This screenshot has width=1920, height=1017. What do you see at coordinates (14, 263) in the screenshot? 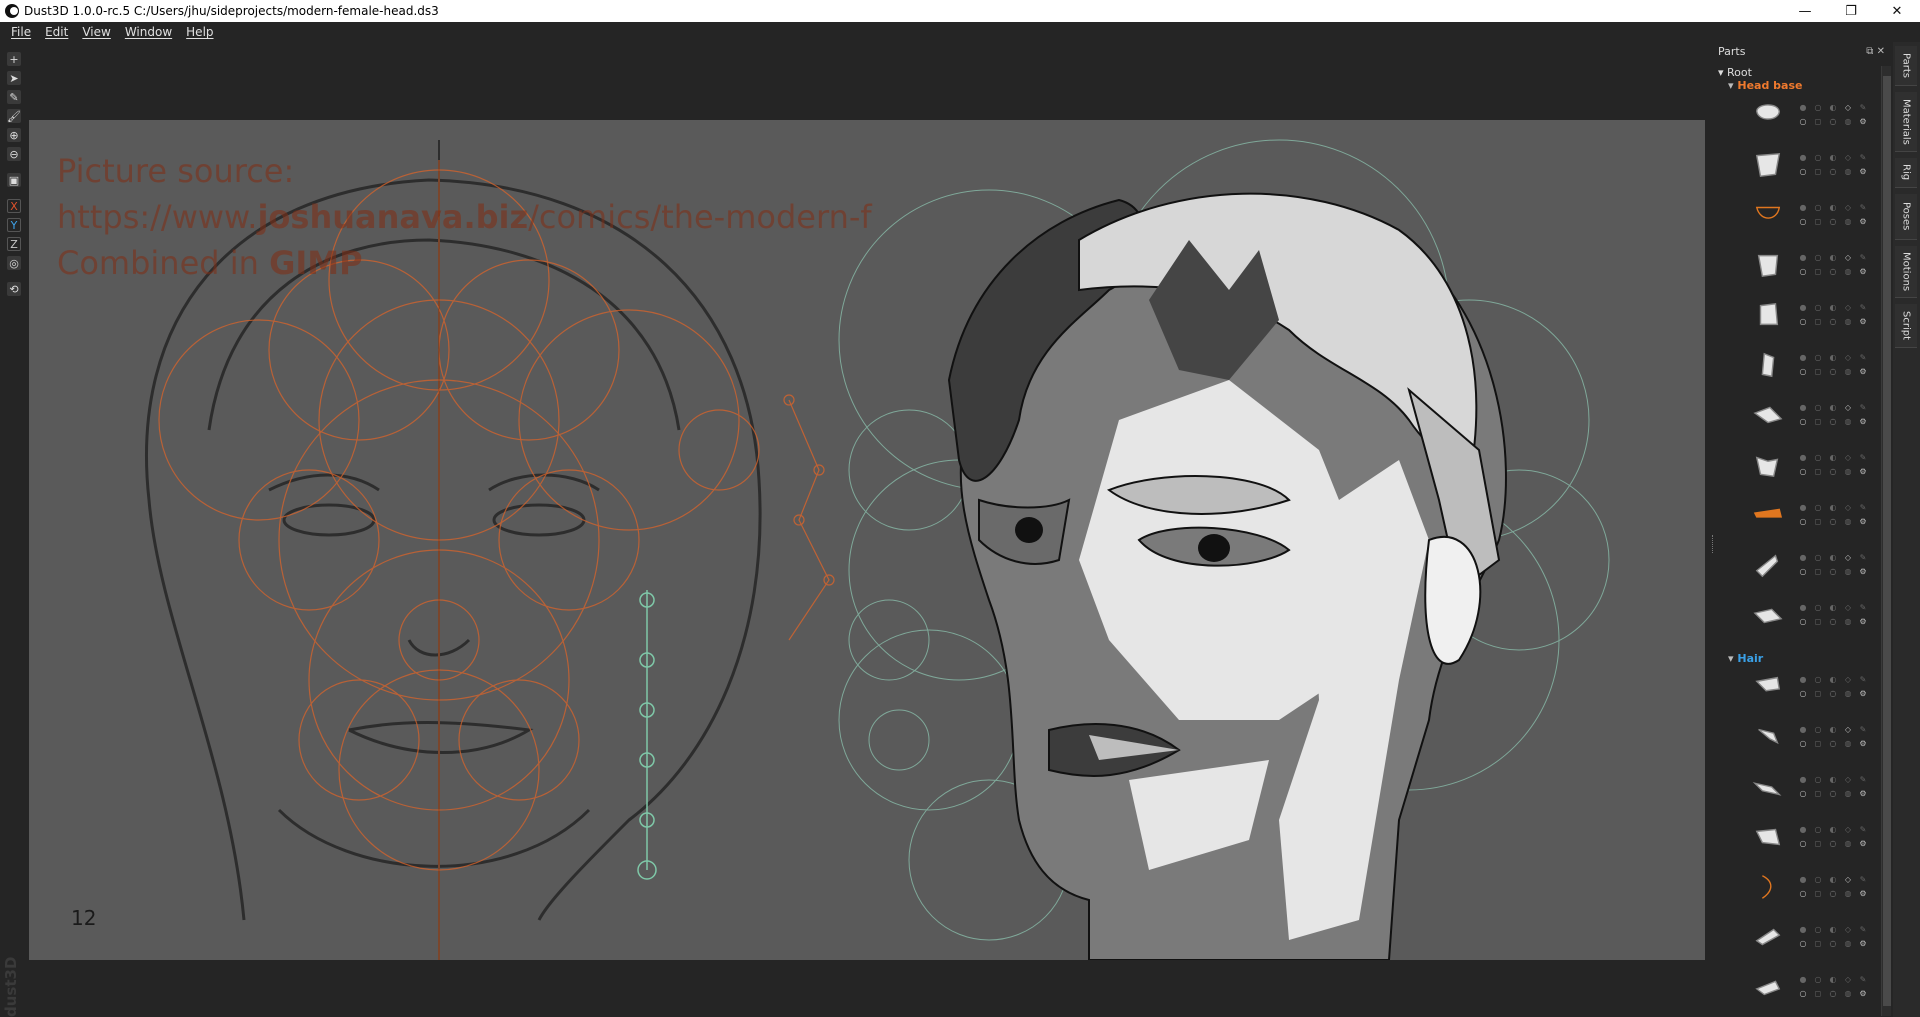
I see `radius-lock-icon: ◎` at bounding box center [14, 263].